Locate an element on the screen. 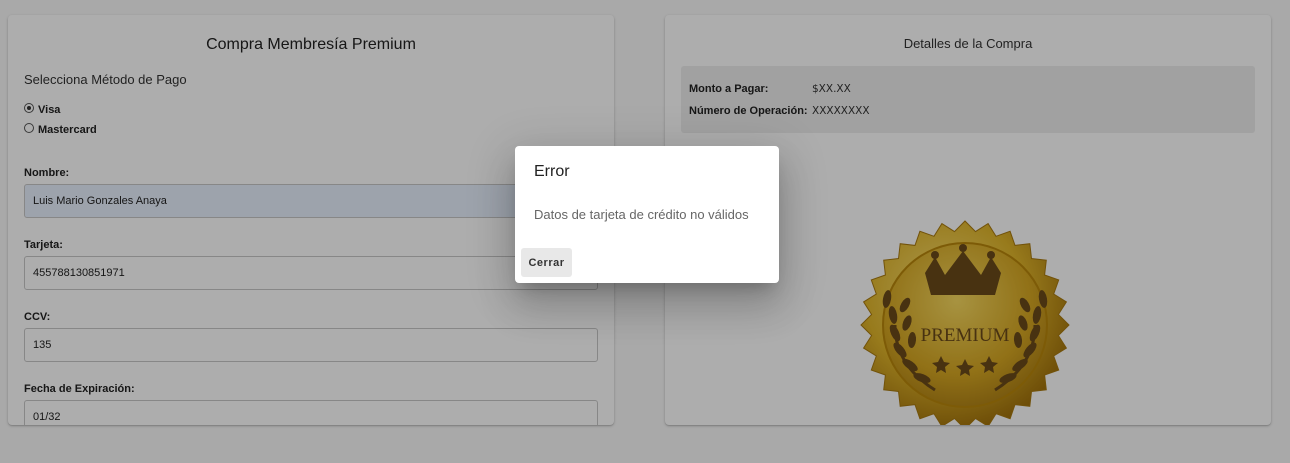  dialog-title: Error is located at coordinates (552, 171).